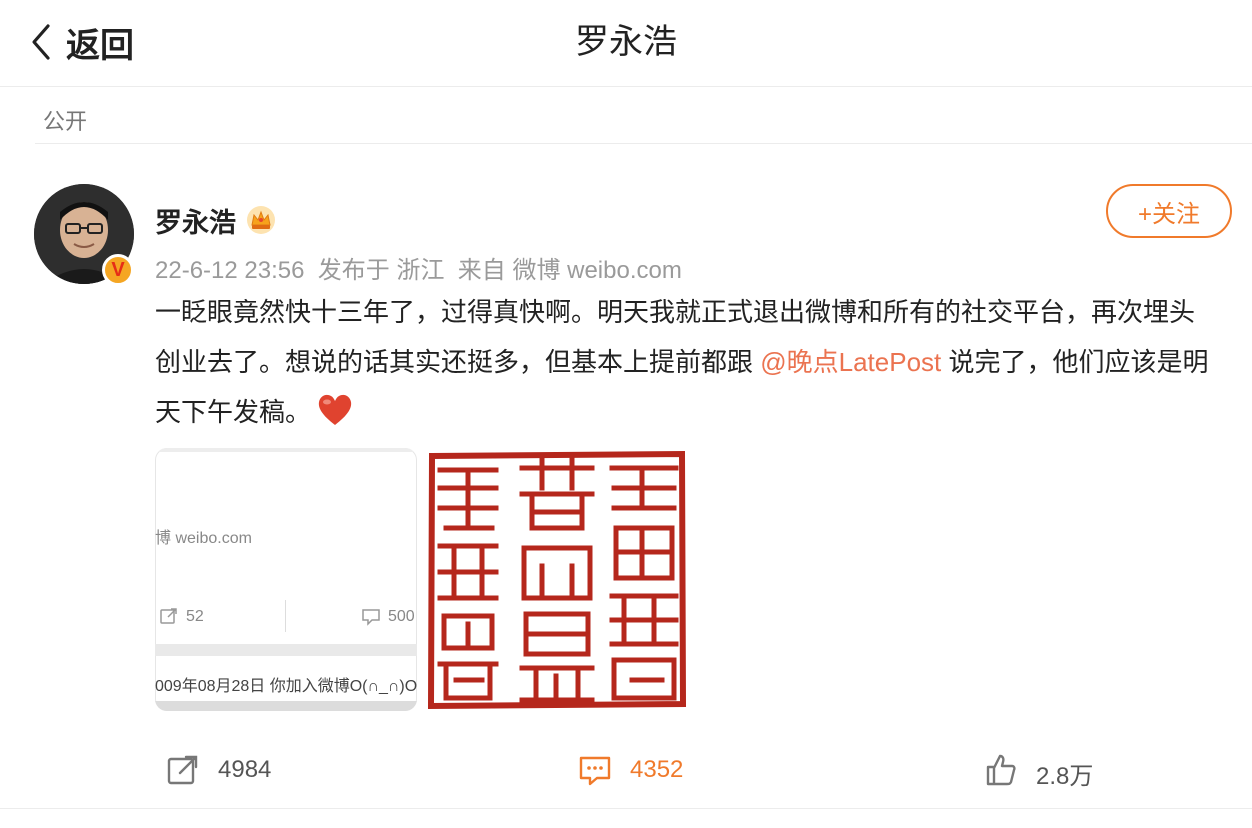 Image resolution: width=1252 pixels, height=828 pixels. Describe the element at coordinates (418, 270) in the screenshot. I see `post-meta: 22-6-12 23:56 发布于 浙江 来自 微博 weibo.com` at that location.